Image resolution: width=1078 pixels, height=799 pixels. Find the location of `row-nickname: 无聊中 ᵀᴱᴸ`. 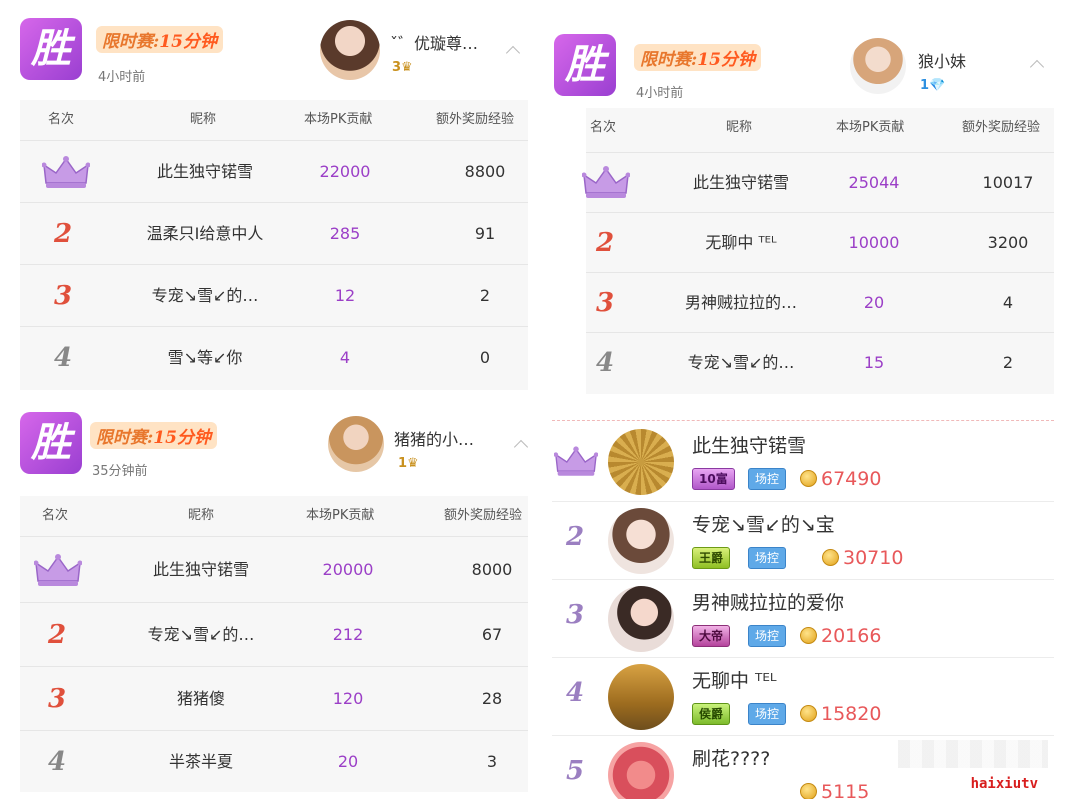

row-nickname: 无聊中 ᵀᴱᴸ is located at coordinates (741, 242).